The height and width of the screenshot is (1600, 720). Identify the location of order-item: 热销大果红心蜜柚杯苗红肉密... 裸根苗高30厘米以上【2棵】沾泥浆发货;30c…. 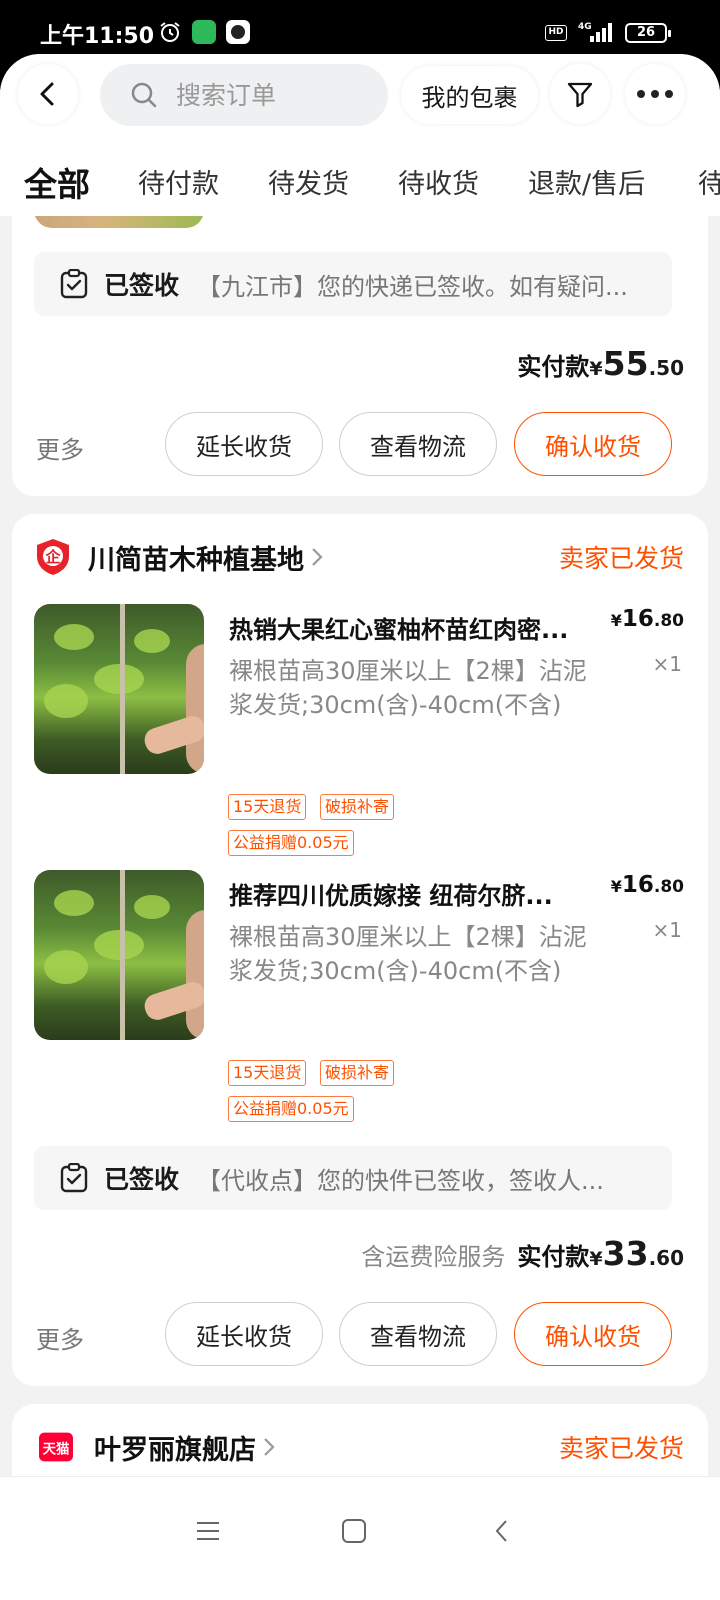
(359, 734).